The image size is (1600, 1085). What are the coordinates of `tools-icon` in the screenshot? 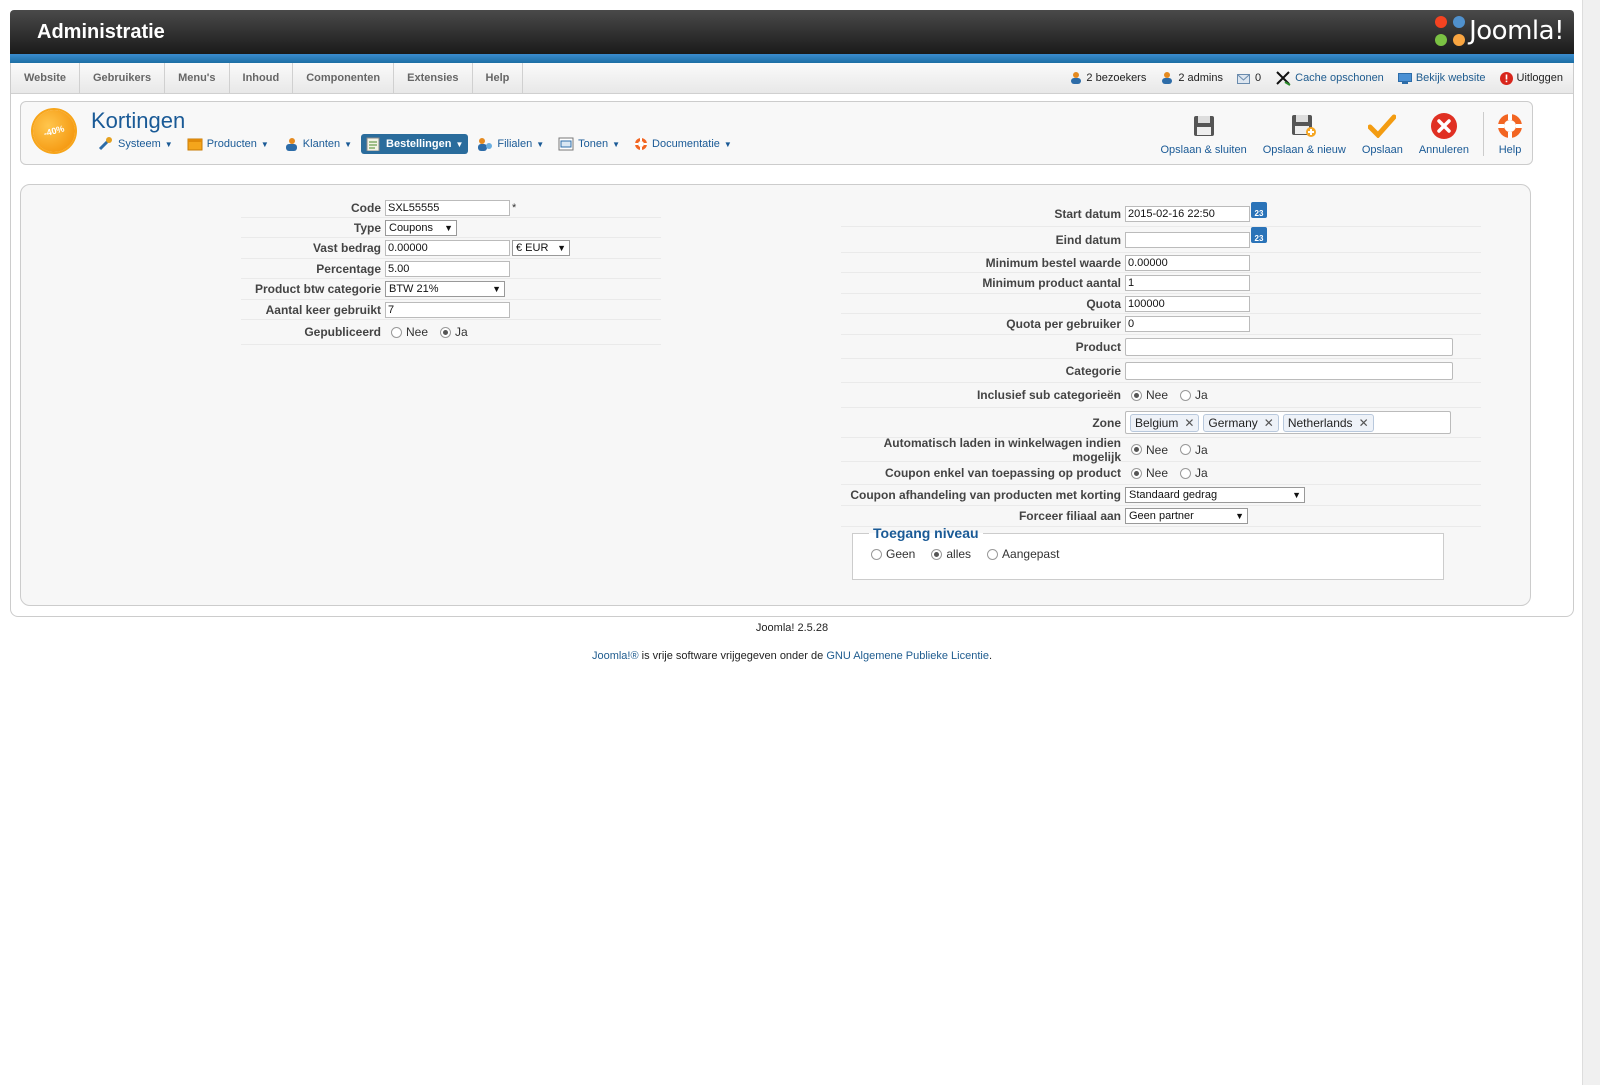 It's located at (105, 144).